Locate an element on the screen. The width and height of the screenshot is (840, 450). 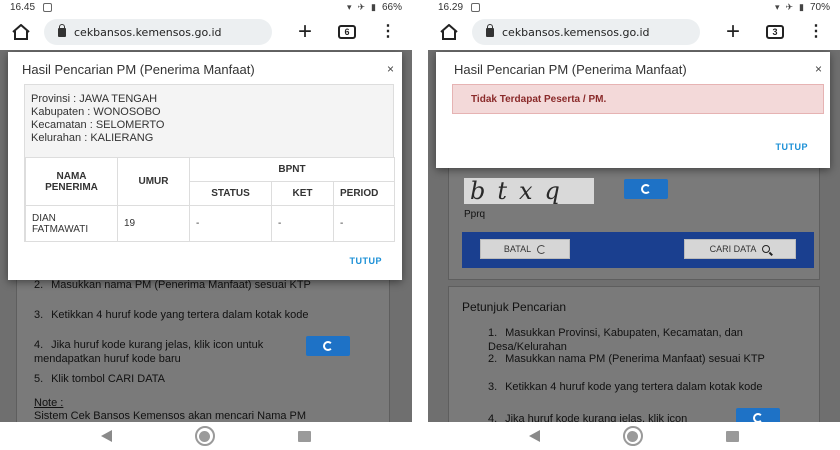
status-time: 16.29 is located at coordinates (451, 7).